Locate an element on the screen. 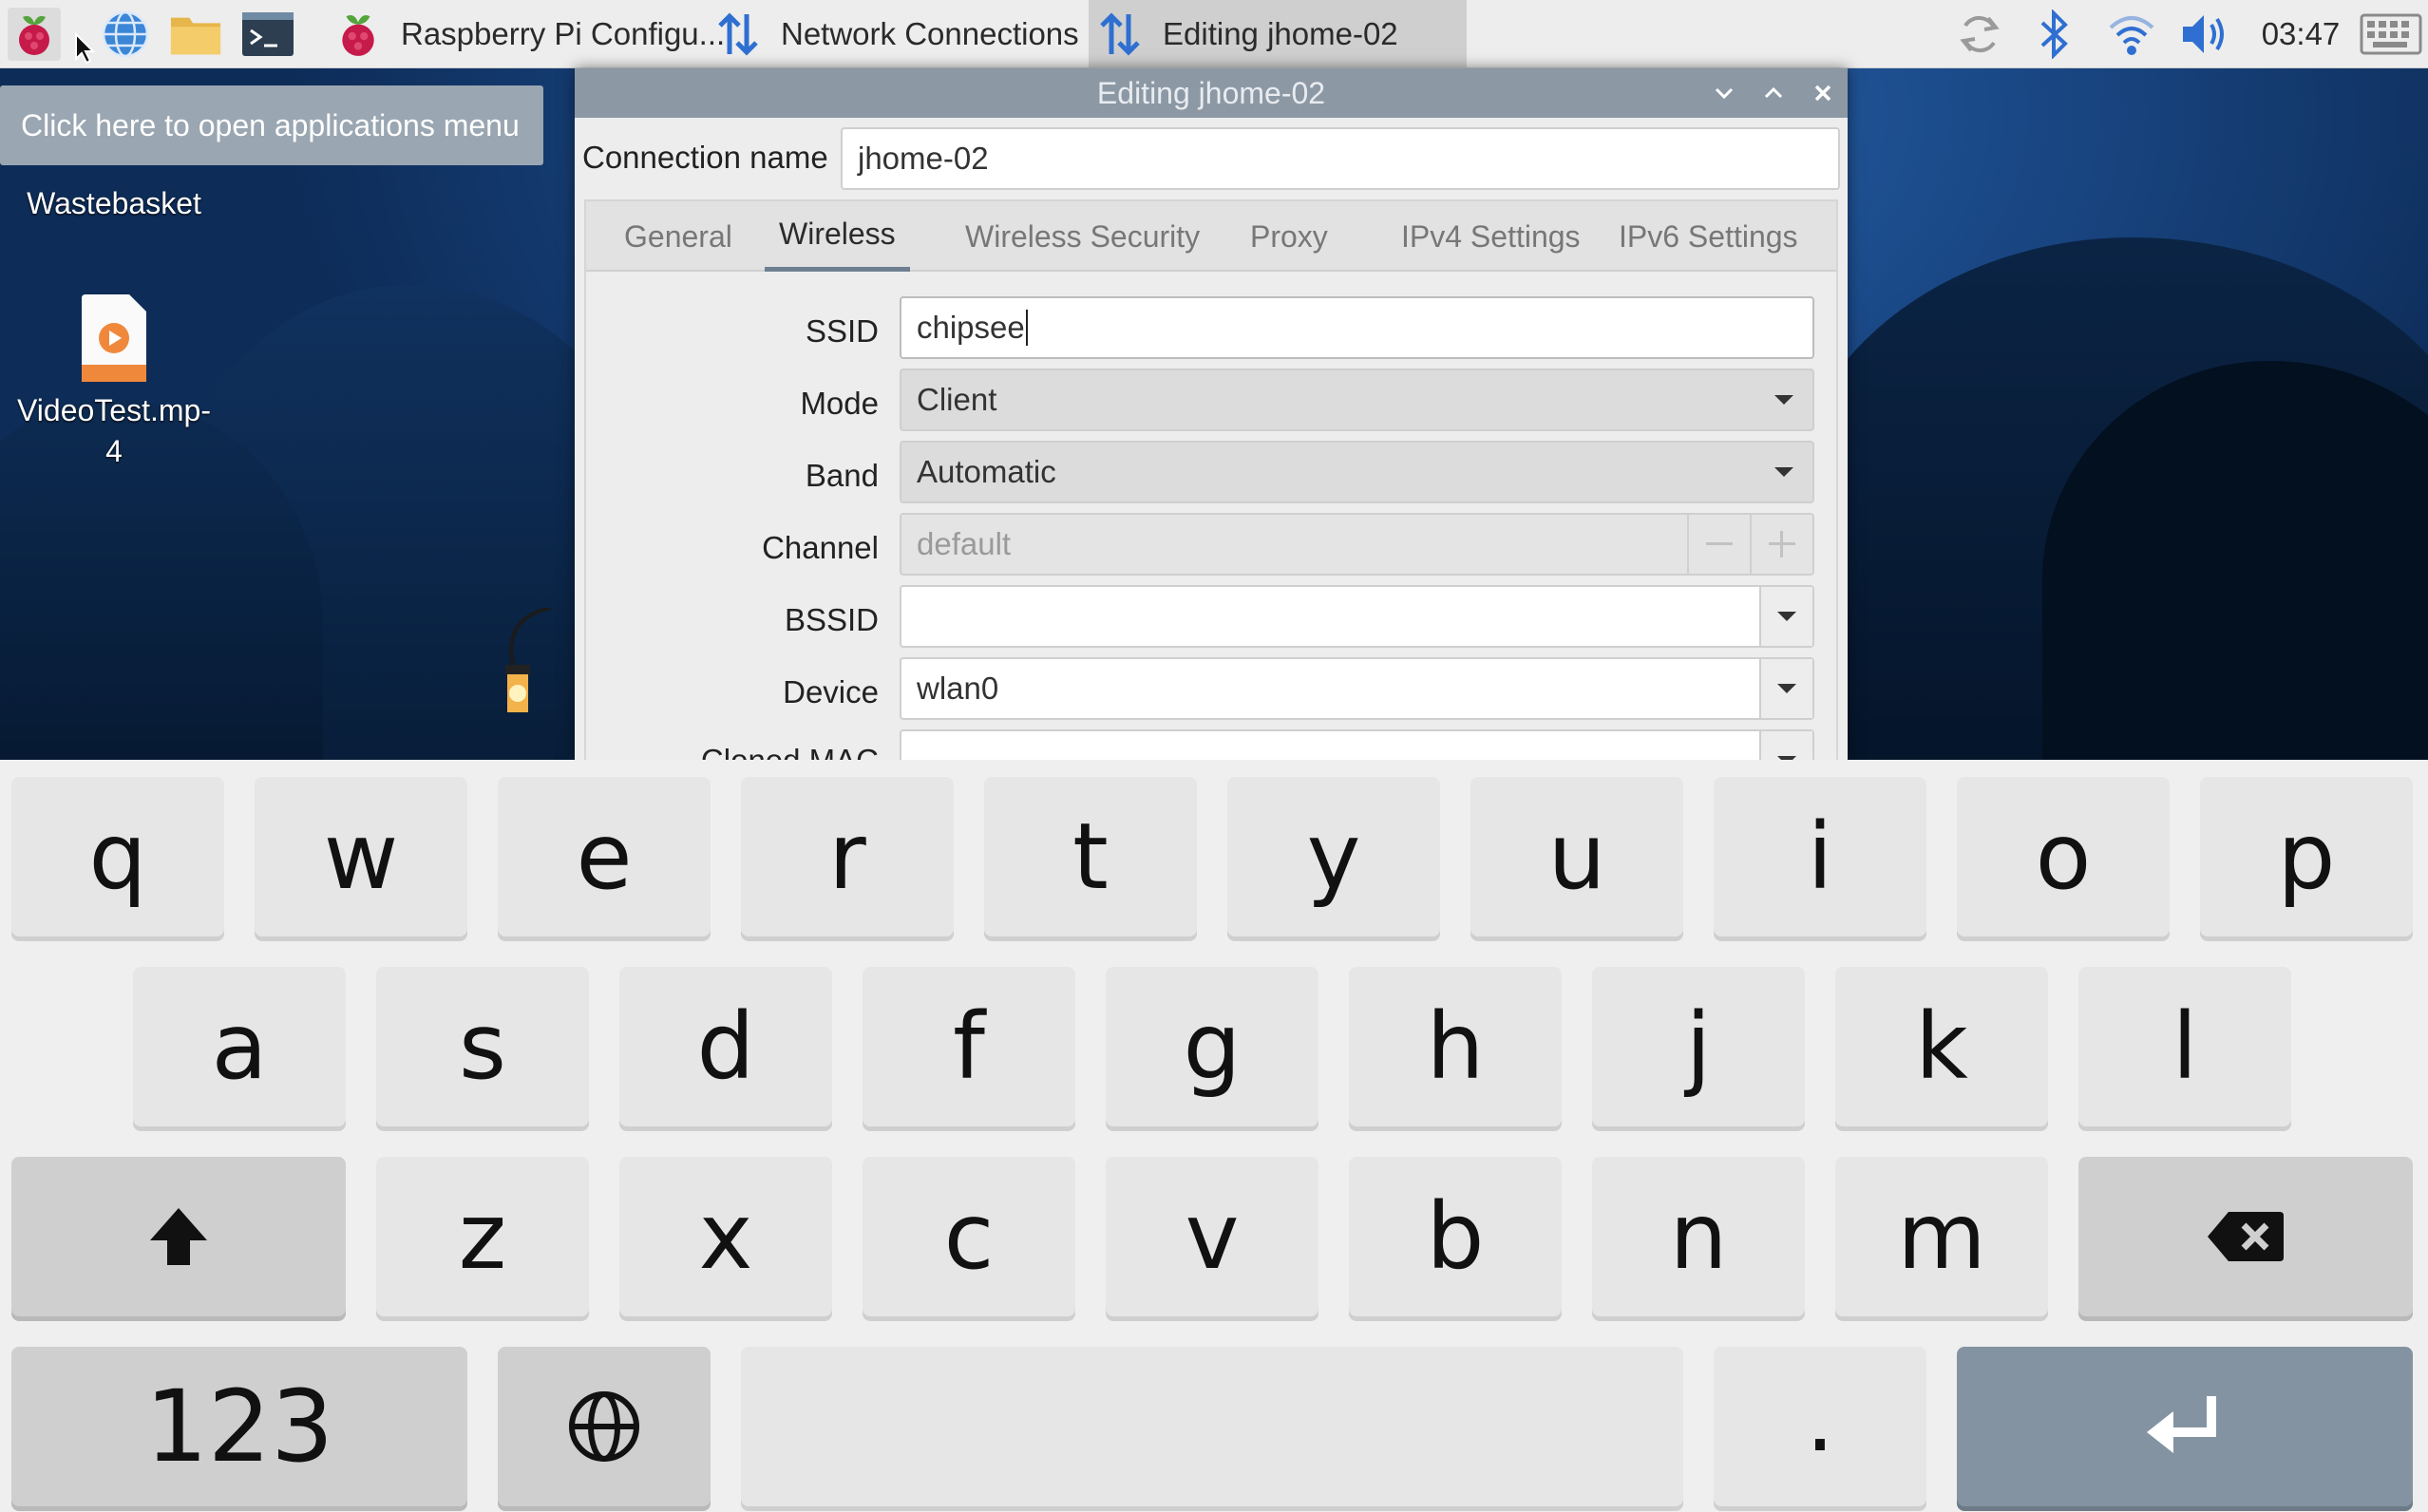 This screenshot has width=2428, height=1512. task-editing-connection: Editing jhome-02 is located at coordinates (1278, 34).